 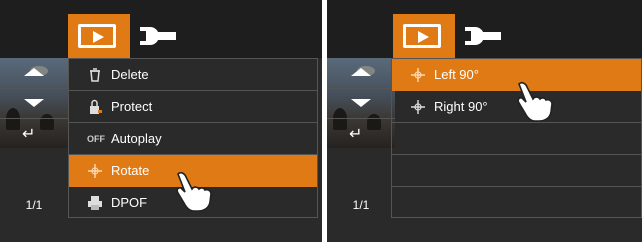 I want to click on print-icon, so click(x=95, y=203).